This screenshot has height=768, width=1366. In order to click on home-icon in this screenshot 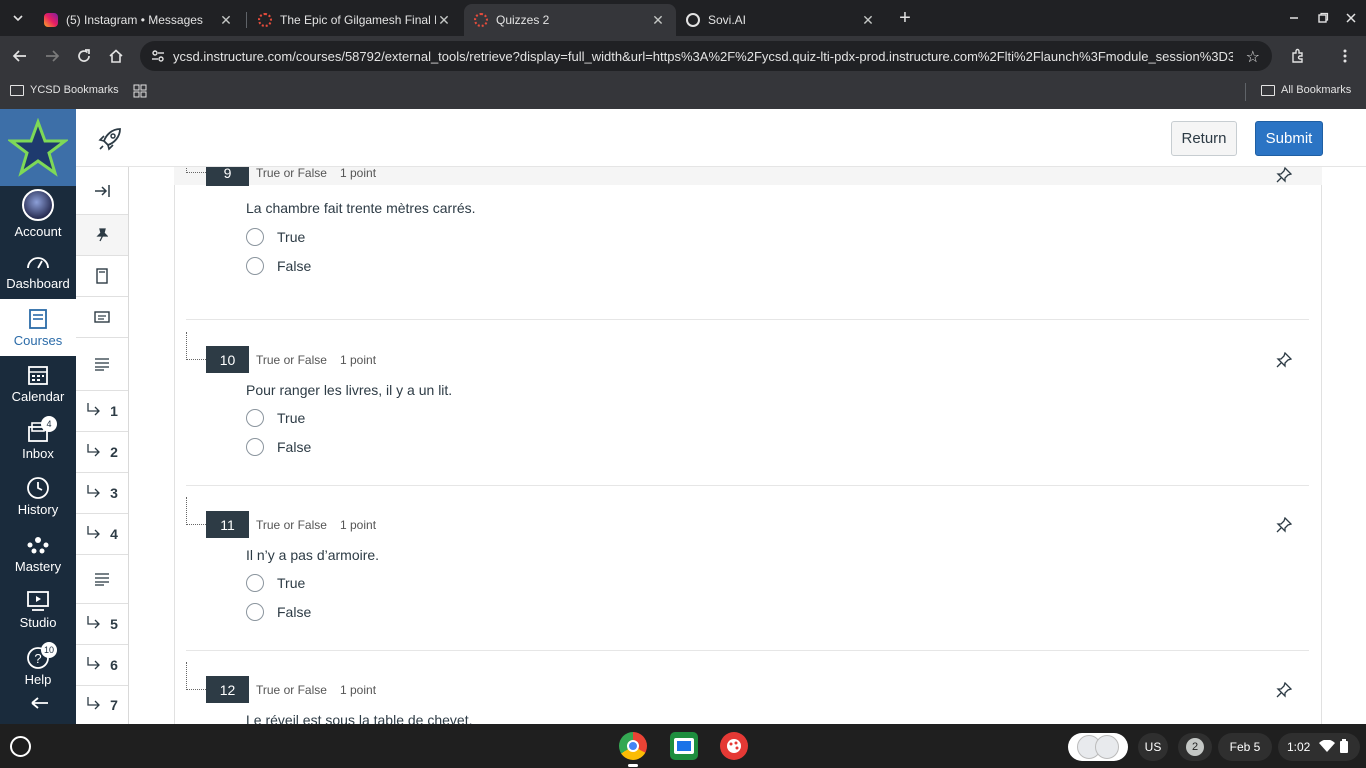, I will do `click(116, 56)`.